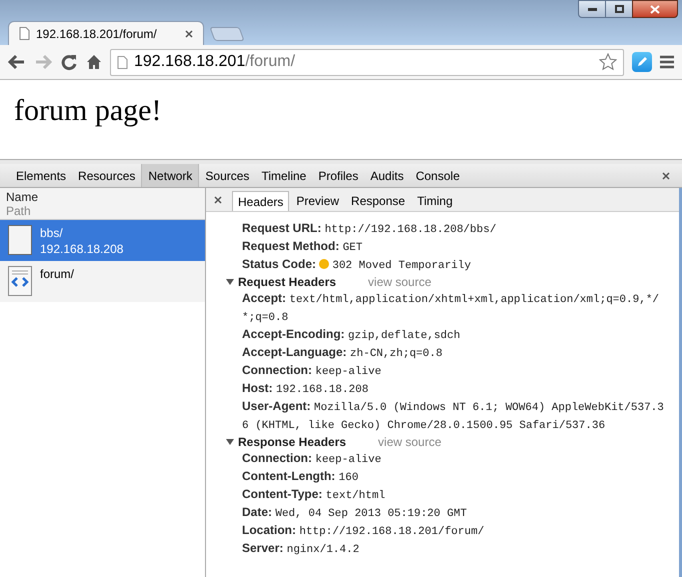 This screenshot has width=682, height=577. I want to click on devtools-tab: Timeline, so click(283, 175).